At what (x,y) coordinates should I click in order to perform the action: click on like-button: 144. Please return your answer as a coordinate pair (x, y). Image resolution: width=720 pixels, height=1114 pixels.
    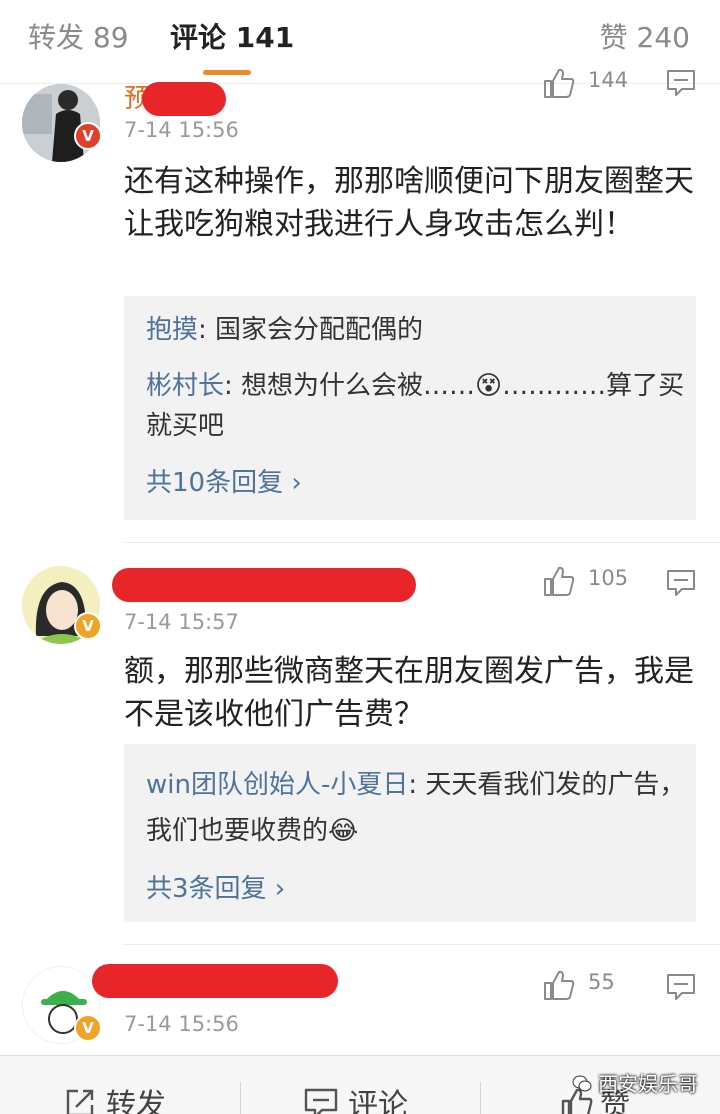
    Looking at the image, I should click on (592, 83).